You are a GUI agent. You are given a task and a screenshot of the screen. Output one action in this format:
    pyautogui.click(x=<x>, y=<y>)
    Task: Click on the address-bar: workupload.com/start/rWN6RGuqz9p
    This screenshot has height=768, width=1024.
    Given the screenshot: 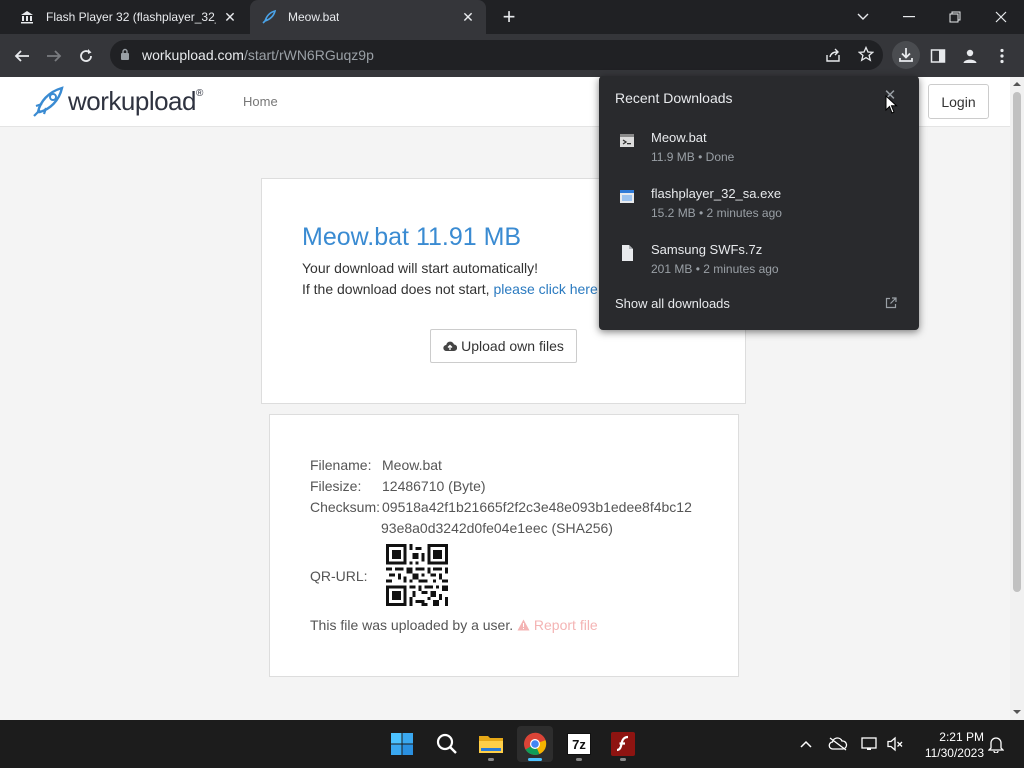 What is the action you would take?
    pyautogui.click(x=496, y=55)
    